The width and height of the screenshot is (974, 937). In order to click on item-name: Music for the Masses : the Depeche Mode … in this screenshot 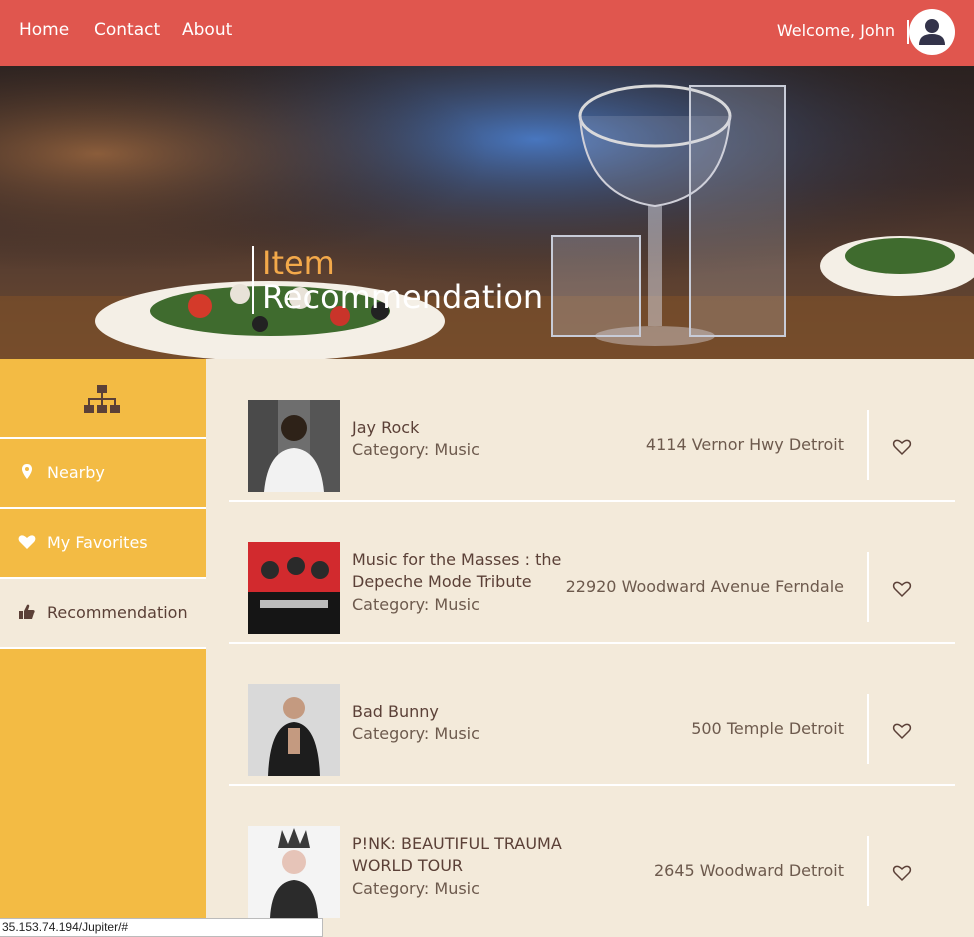, I will do `click(464, 571)`.